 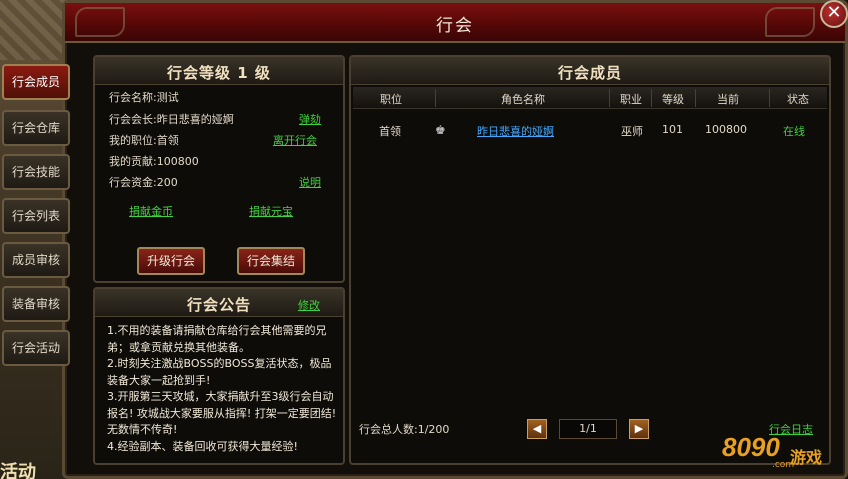 I want to click on notice-line: 2.时刻关注激战BOSS的BOSS复活状态，极品装备大家一起抢到手!, so click(x=219, y=372).